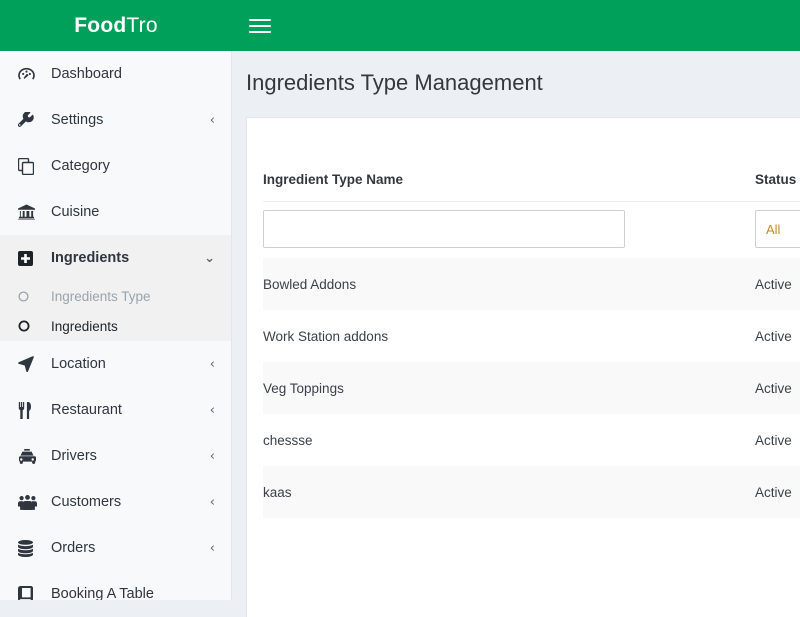  I want to click on name-filter-input, so click(444, 229).